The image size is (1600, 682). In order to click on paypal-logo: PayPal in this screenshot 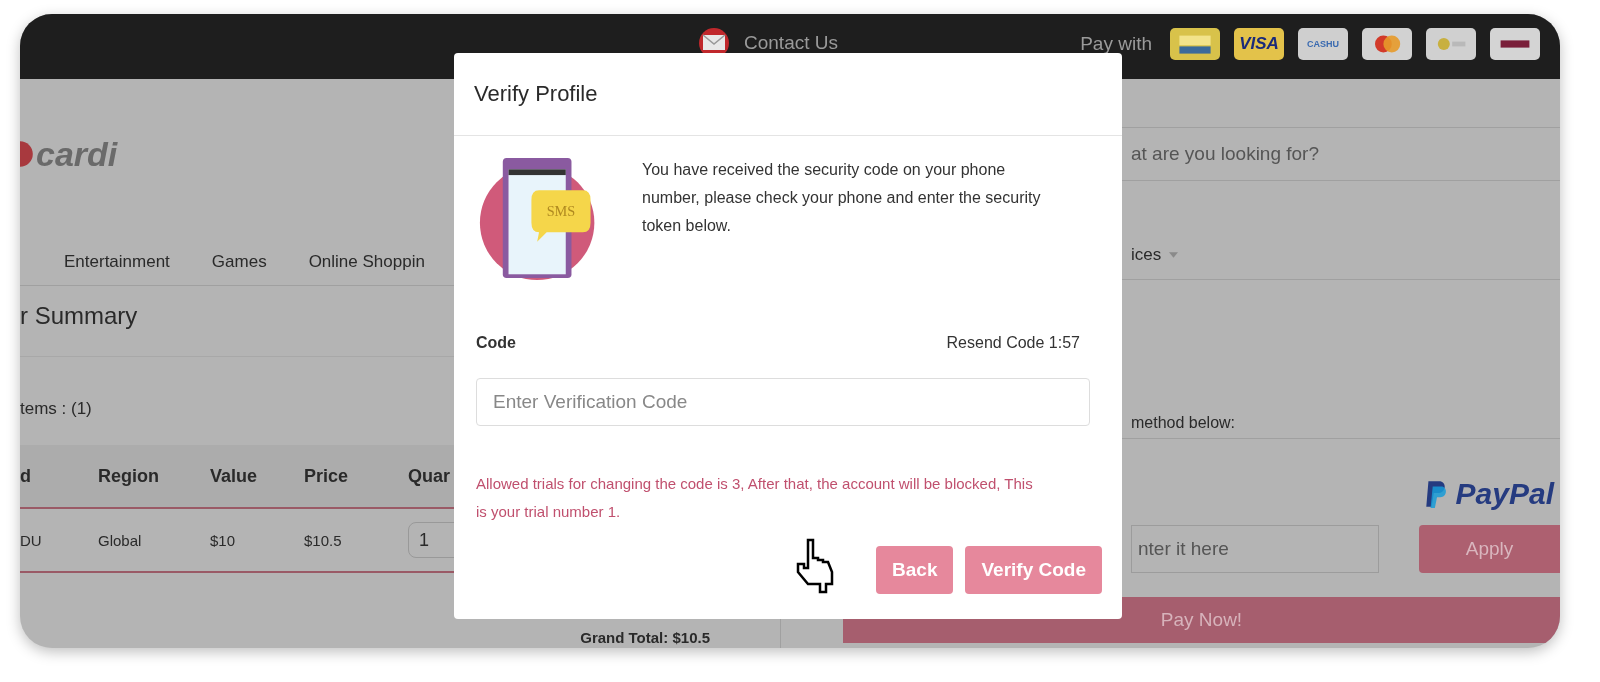, I will do `click(1504, 494)`.